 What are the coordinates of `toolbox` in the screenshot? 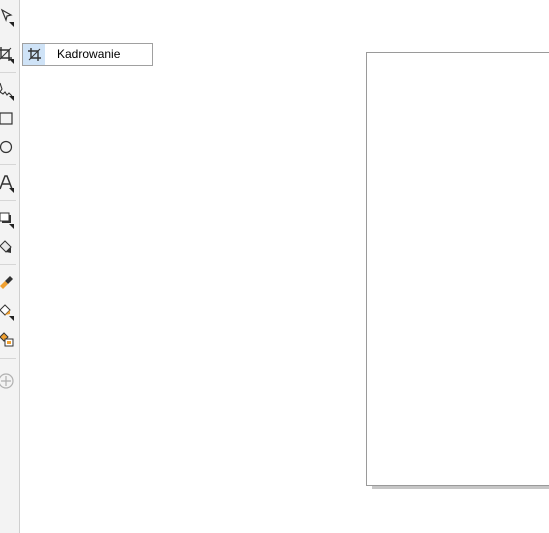 It's located at (10, 266).